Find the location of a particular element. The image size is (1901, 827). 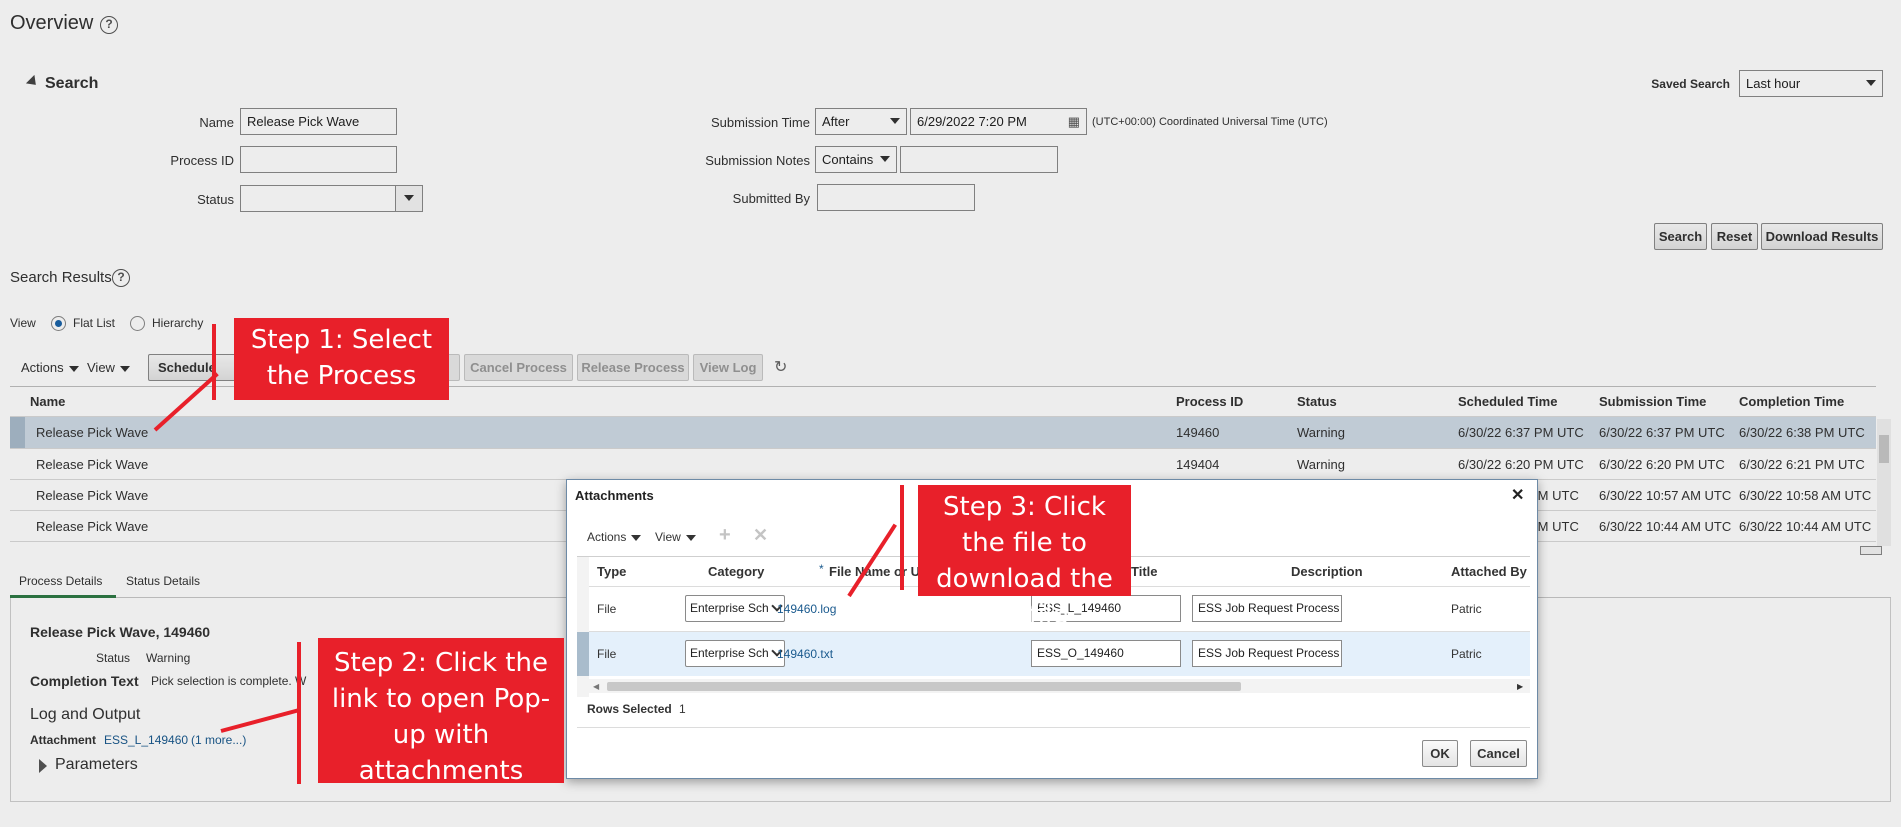

submission-notes-operator: Contains is located at coordinates (856, 159).